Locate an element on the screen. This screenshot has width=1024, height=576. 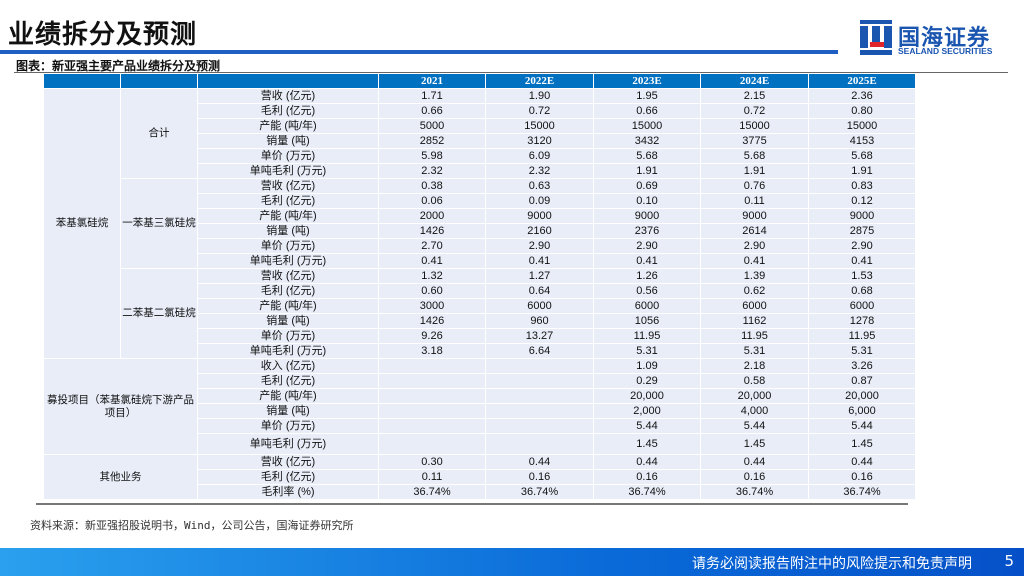
value-cell: 1.32 is located at coordinates (432, 276).